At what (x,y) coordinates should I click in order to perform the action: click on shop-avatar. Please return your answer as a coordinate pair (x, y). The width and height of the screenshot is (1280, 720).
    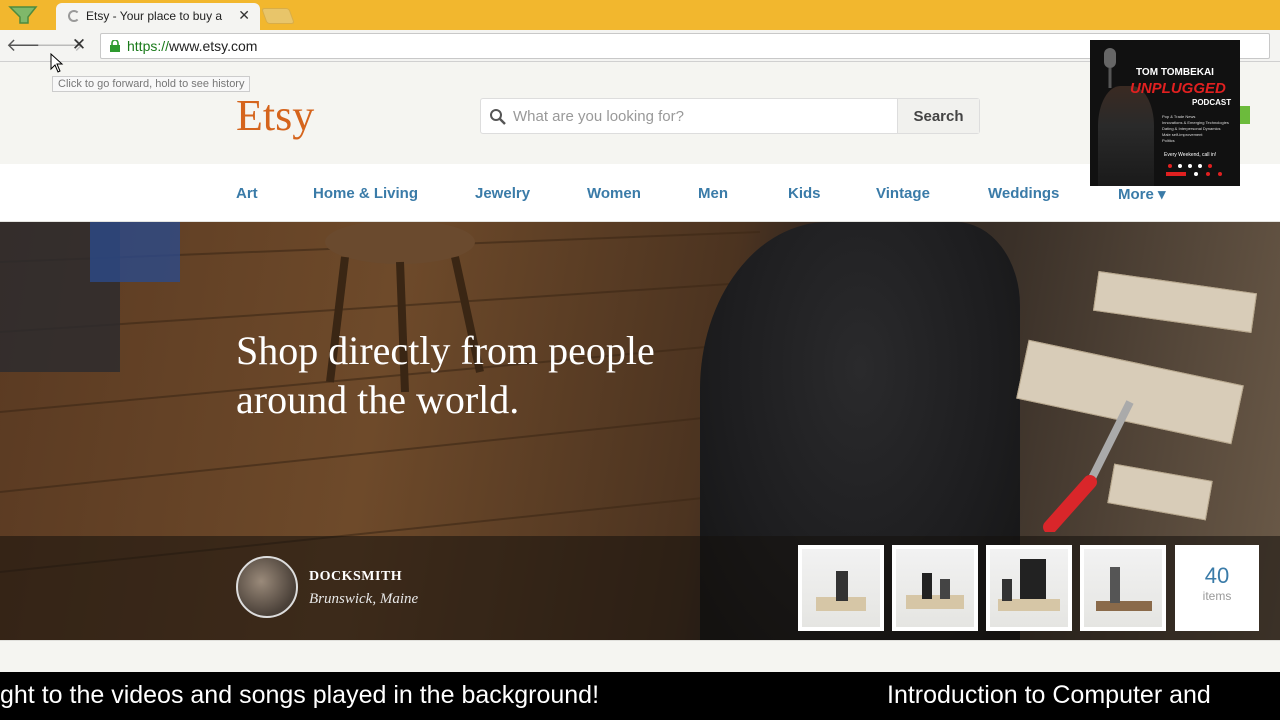
    Looking at the image, I should click on (267, 587).